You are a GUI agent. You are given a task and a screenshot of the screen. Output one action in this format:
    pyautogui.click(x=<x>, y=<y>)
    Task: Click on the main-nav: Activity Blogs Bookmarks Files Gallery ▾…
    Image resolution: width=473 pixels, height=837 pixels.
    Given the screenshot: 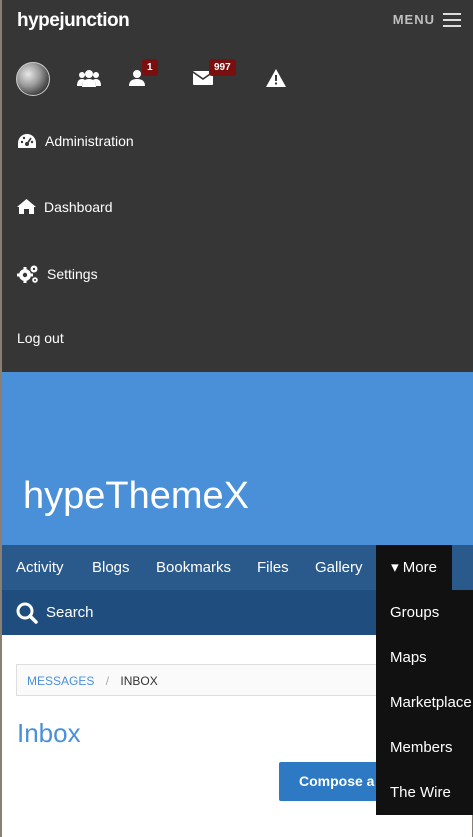 What is the action you would take?
    pyautogui.click(x=237, y=567)
    